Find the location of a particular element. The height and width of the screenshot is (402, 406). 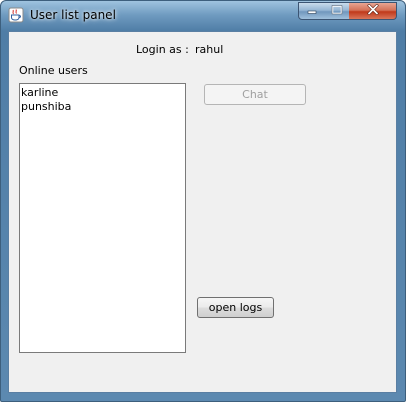

online-users-label: Online users is located at coordinates (53, 70).